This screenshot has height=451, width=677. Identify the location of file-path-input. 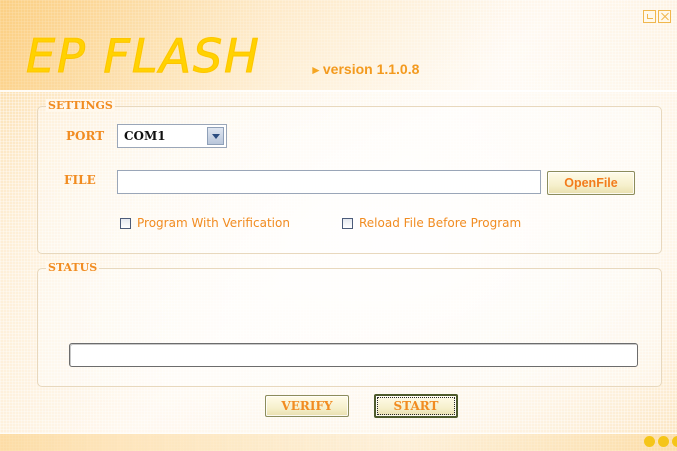
(329, 182).